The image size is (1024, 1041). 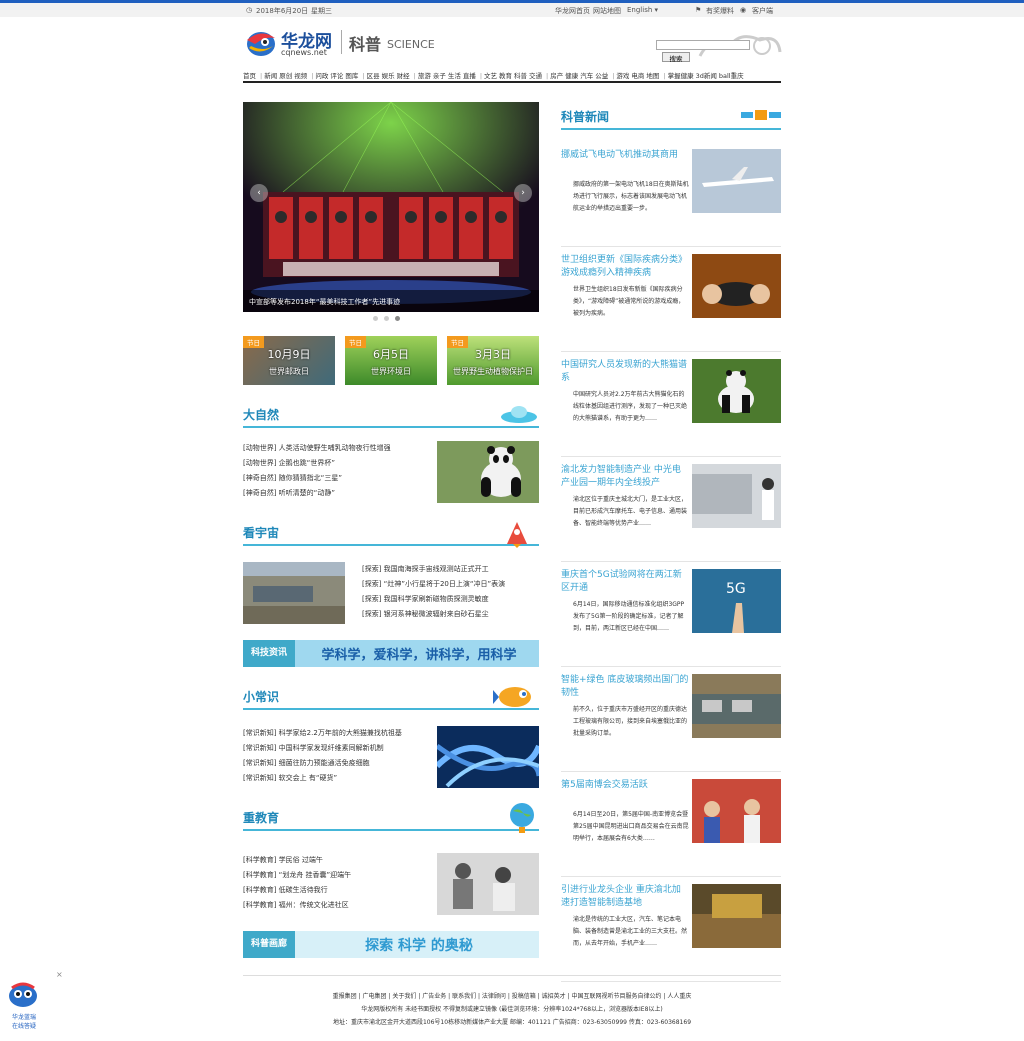 I want to click on news-title: 渝北发力智能制造产业 中光电产业园一期年内全线投产, so click(x=625, y=477).